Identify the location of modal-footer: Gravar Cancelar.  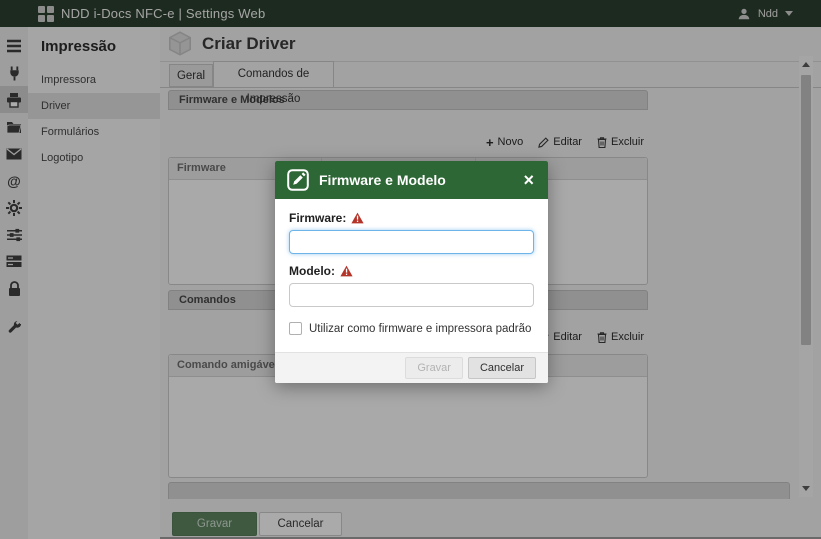
(411, 367).